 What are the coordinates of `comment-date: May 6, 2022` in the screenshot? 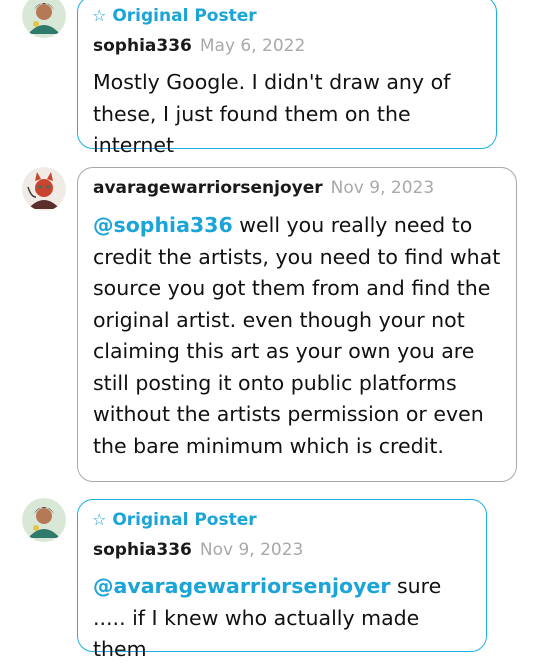 It's located at (252, 46).